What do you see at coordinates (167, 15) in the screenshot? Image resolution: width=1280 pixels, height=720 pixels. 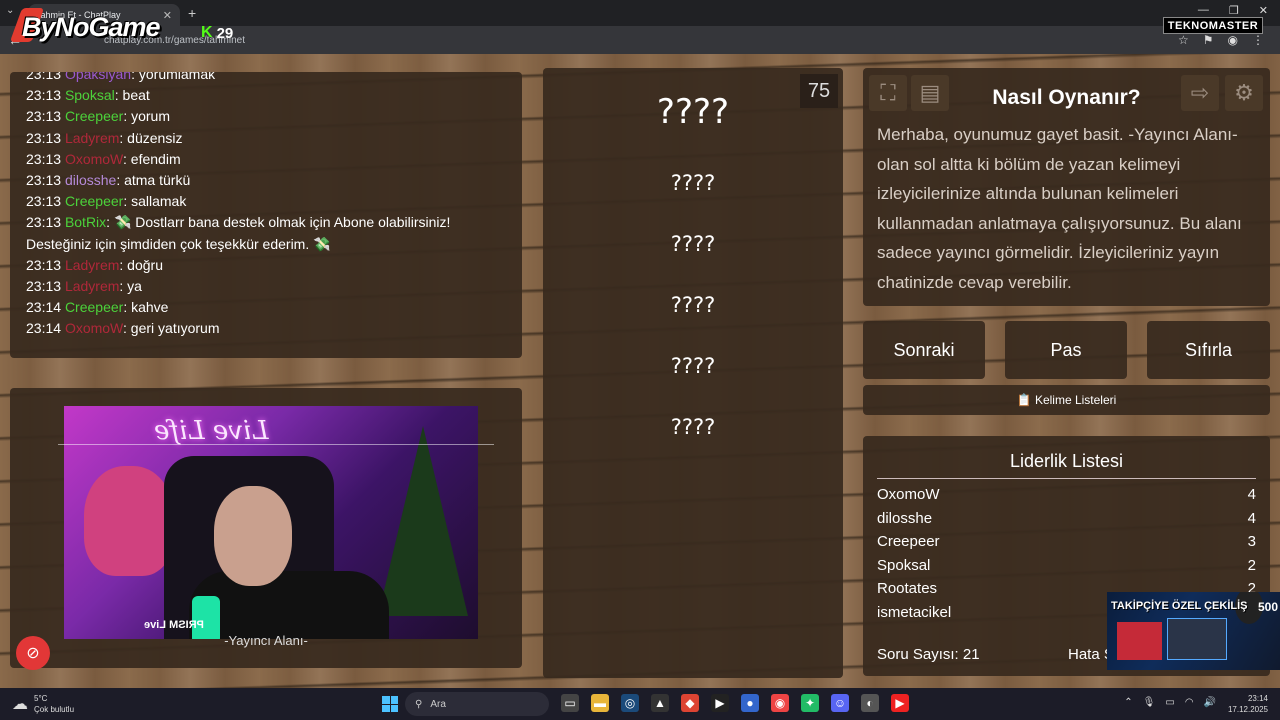 I see `tab-close-icon: ✕` at bounding box center [167, 15].